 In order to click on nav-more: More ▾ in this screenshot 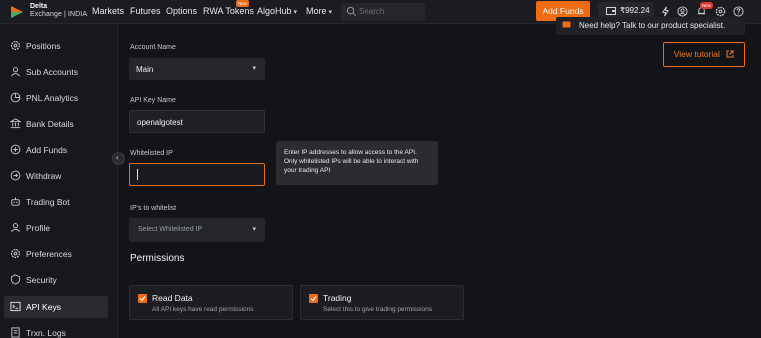, I will do `click(319, 11)`.